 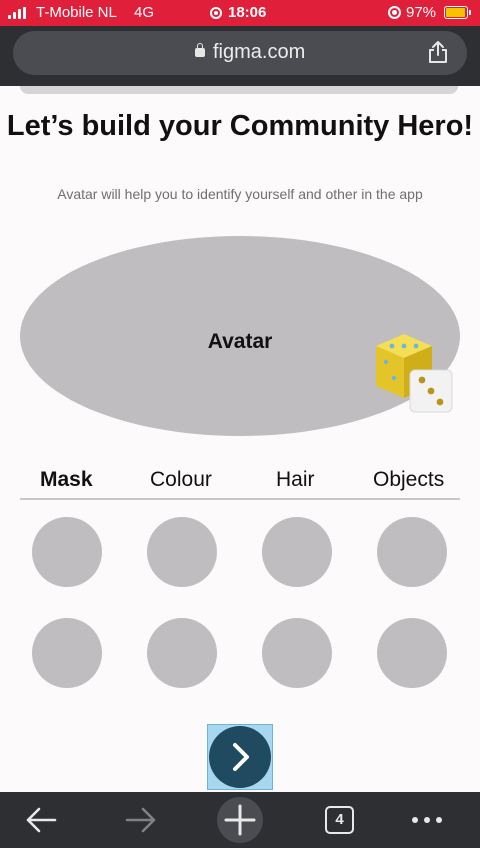 I want to click on new-tab-button, so click(x=240, y=820).